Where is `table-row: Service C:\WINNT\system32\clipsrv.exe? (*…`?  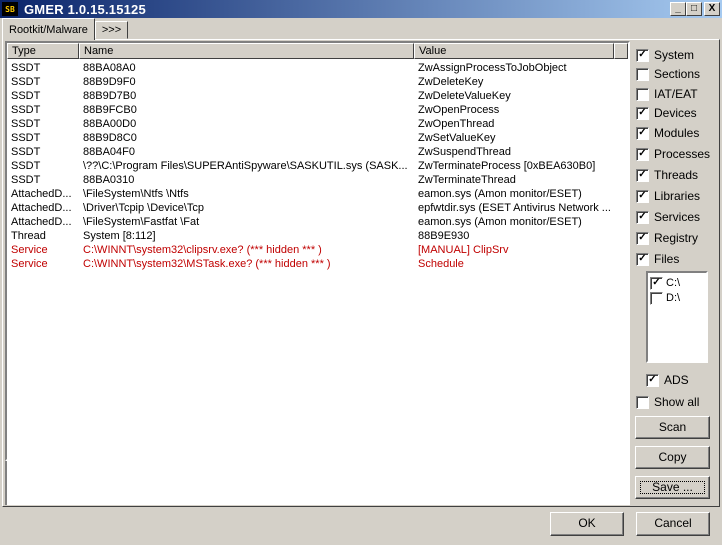 table-row: Service C:\WINNT\system32\clipsrv.exe? (*… is located at coordinates (317, 250).